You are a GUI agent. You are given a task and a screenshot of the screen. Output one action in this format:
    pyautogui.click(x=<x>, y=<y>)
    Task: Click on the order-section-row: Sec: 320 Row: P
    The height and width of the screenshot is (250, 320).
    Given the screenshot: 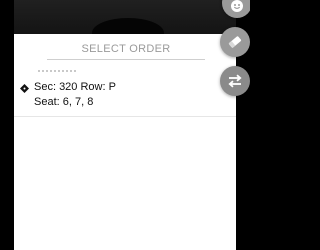 What is the action you would take?
    pyautogui.click(x=75, y=87)
    